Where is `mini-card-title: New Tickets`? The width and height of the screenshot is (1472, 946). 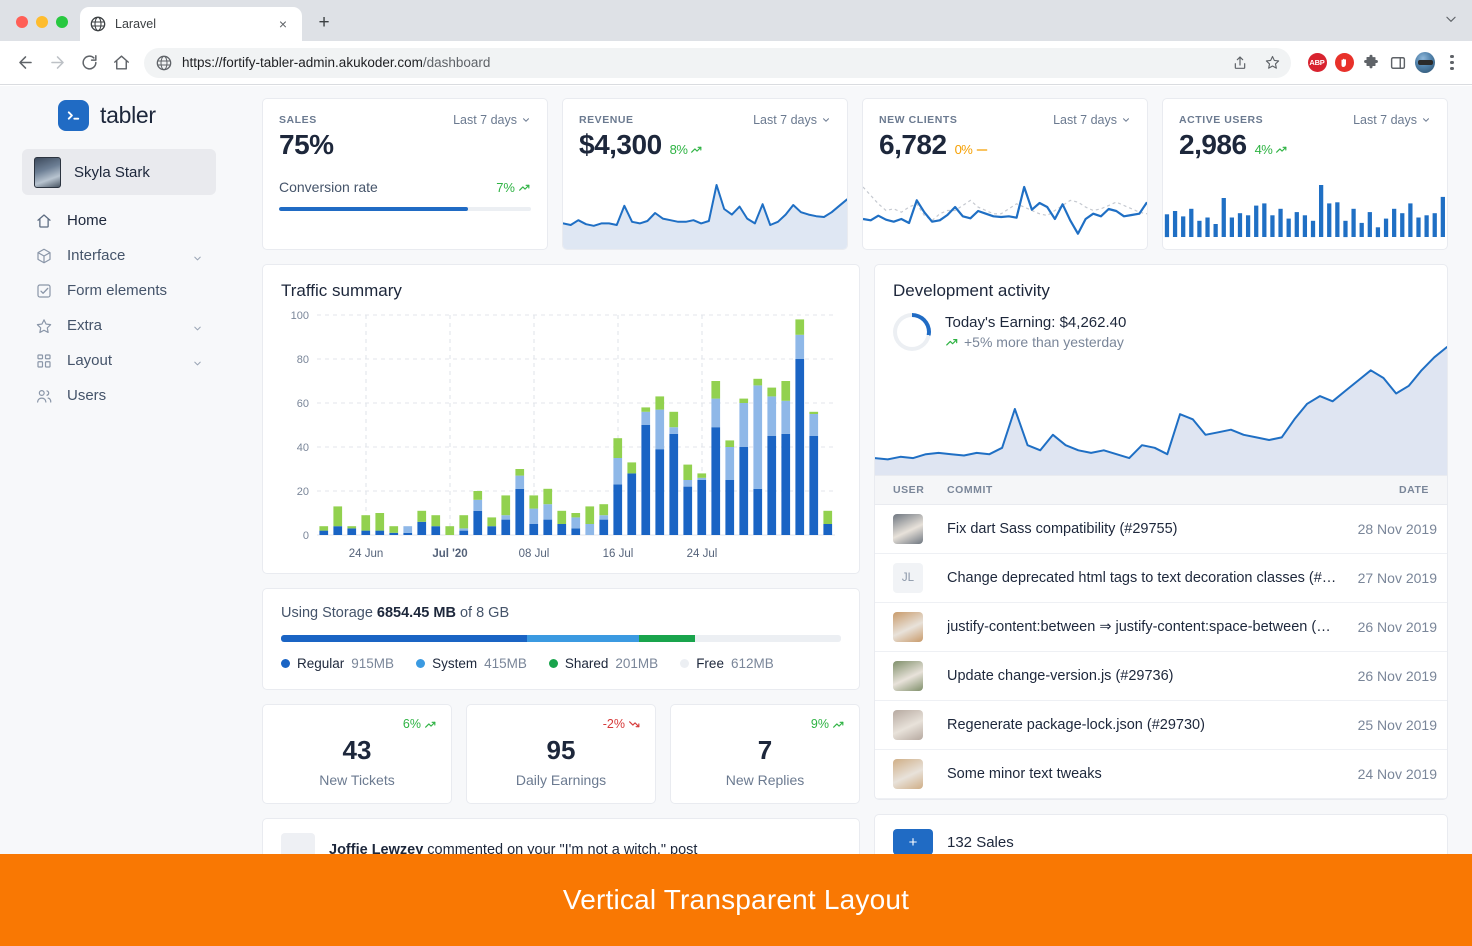
mini-card-title: New Tickets is located at coordinates (357, 780).